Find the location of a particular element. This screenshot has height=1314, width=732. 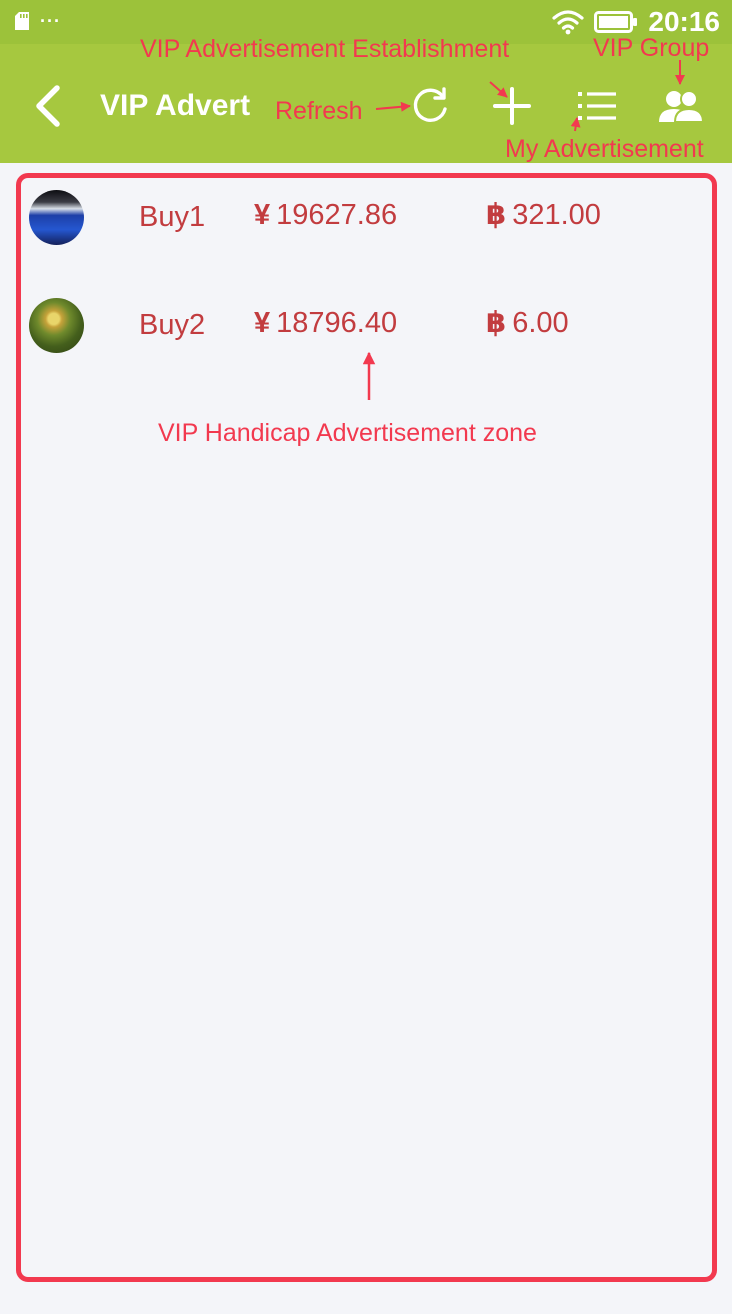

refresh-icon is located at coordinates (430, 104).